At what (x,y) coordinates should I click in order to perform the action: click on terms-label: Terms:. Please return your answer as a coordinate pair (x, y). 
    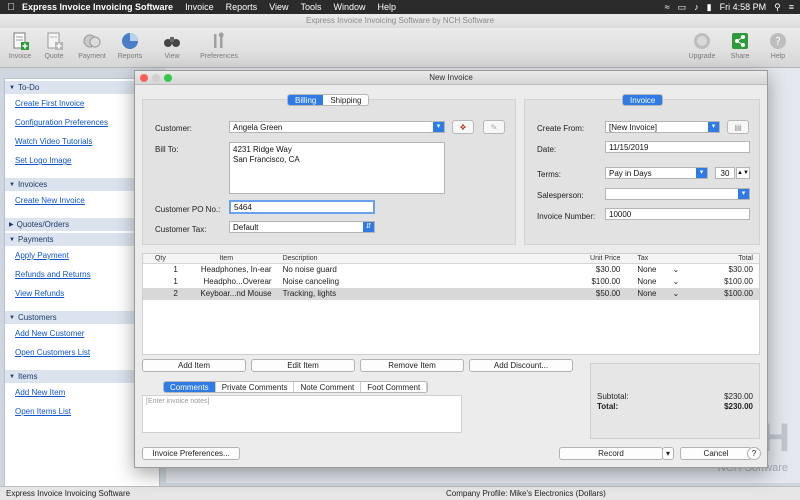
    Looking at the image, I should click on (549, 174).